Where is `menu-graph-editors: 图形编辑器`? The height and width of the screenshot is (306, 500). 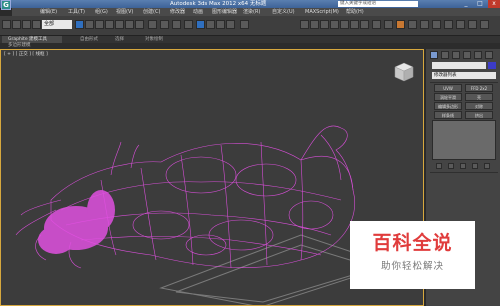 menu-graph-editors: 图形编辑器 is located at coordinates (224, 12).